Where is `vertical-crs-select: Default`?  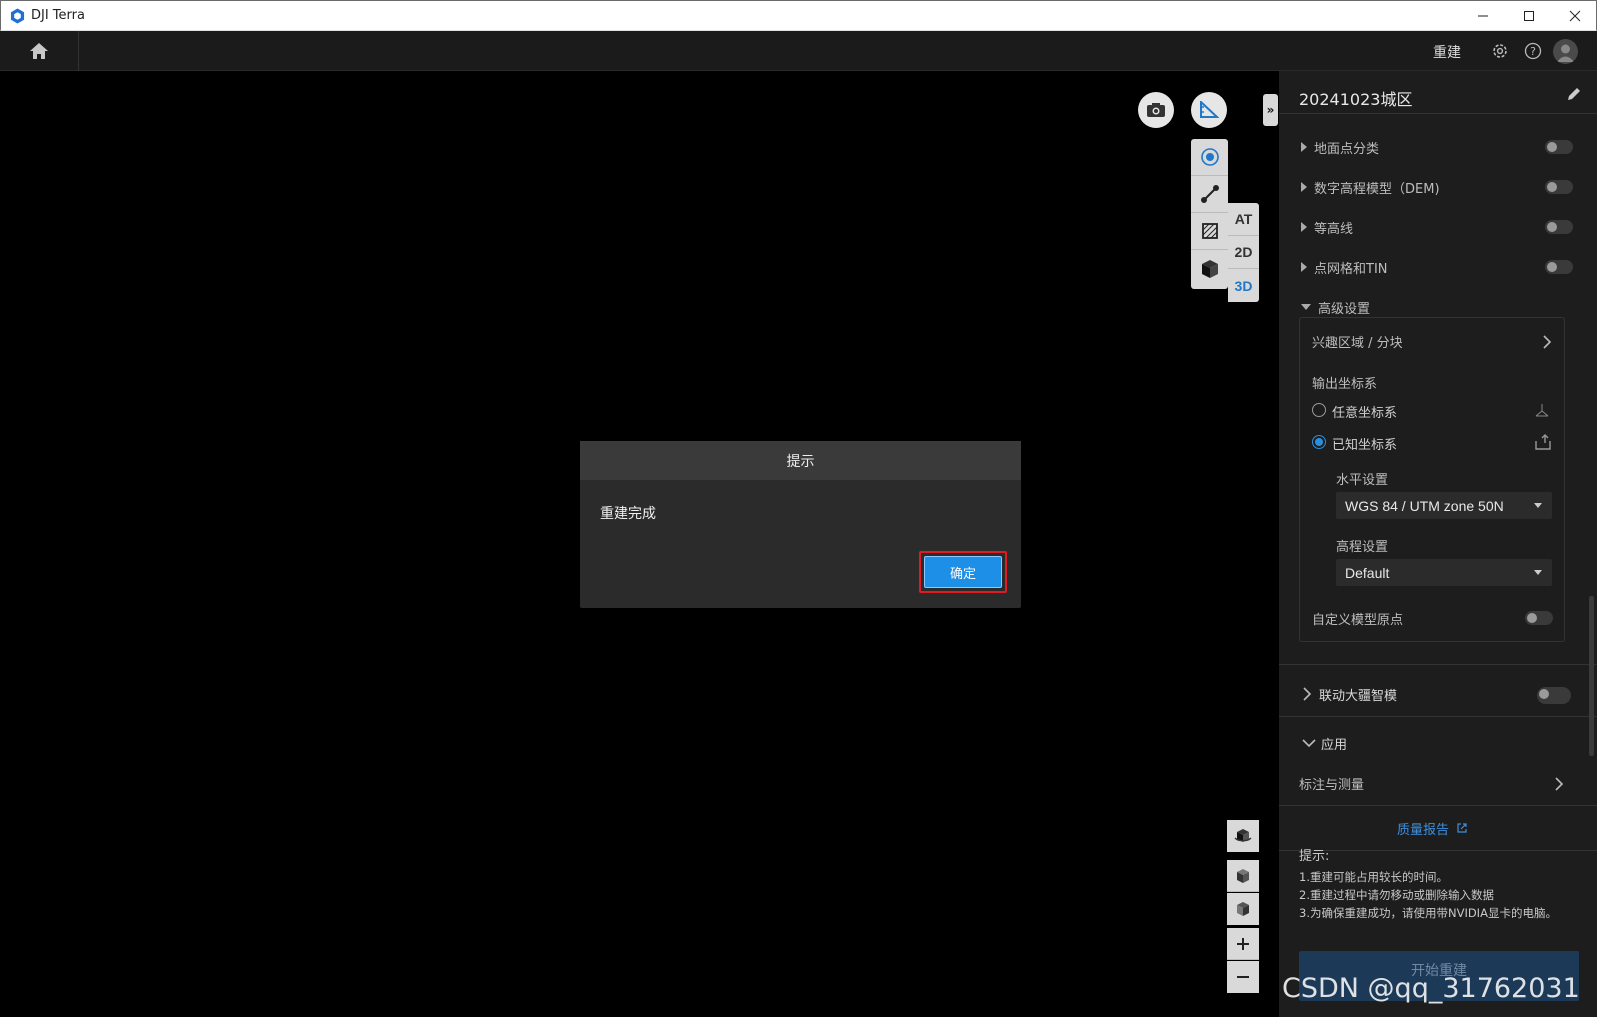
vertical-crs-select: Default is located at coordinates (1444, 572).